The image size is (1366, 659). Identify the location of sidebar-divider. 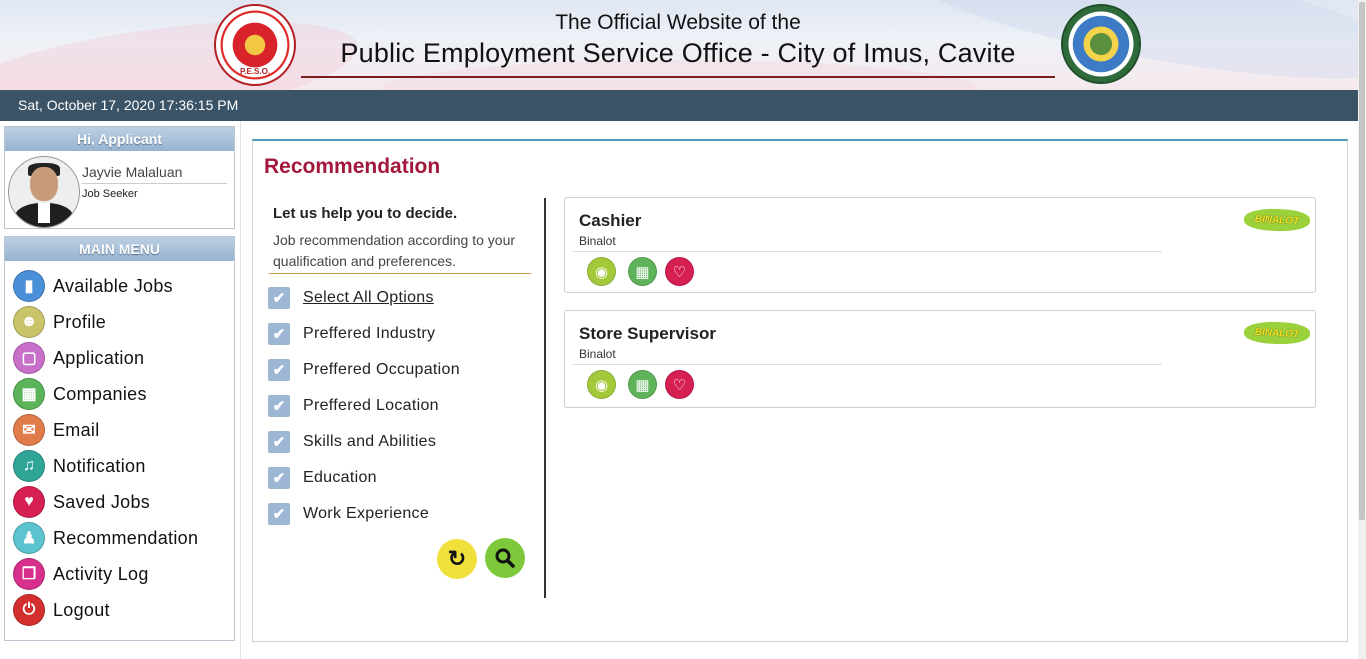
(240, 390).